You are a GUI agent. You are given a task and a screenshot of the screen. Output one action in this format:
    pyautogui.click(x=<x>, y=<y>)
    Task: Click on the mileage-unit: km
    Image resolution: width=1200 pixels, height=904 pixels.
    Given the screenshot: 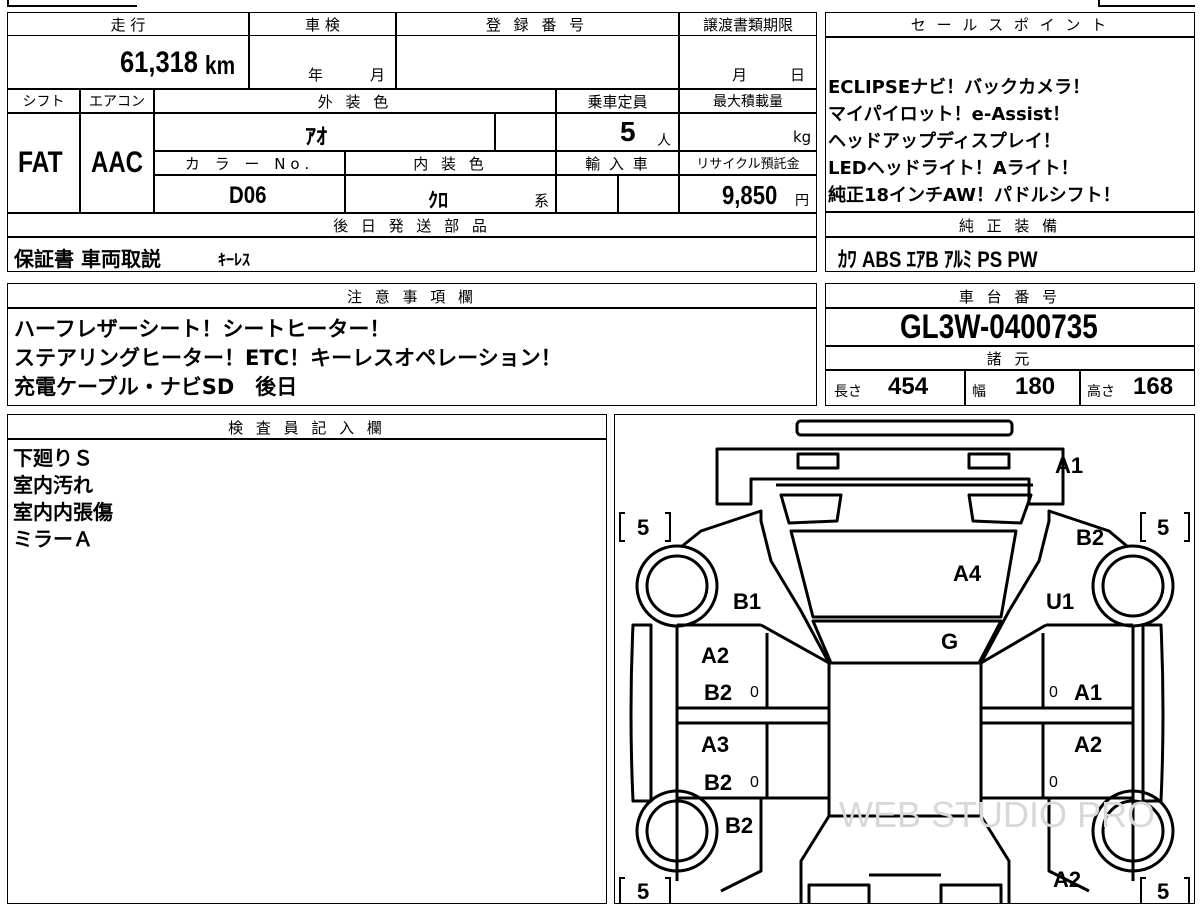 What is the action you would take?
    pyautogui.click(x=220, y=65)
    